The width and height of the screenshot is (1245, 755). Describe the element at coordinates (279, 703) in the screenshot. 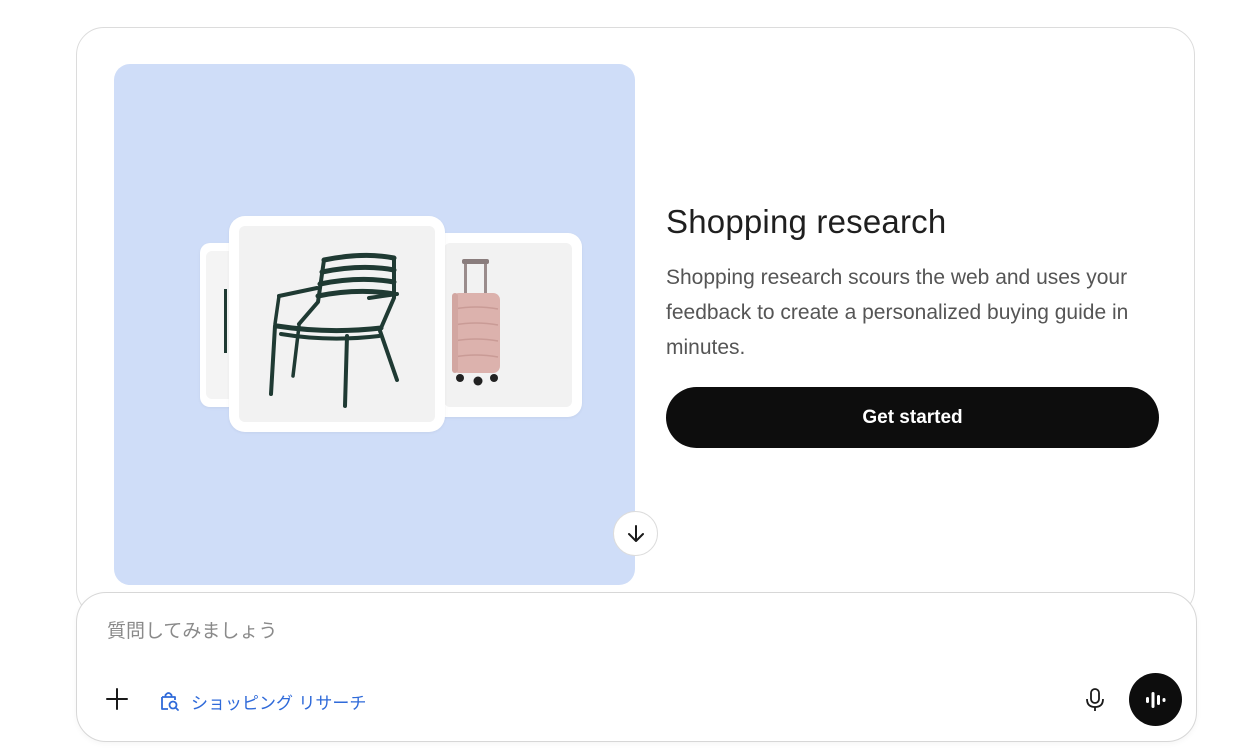

I see `shopping-research-chip-label: ショッピング リサーチ` at that location.